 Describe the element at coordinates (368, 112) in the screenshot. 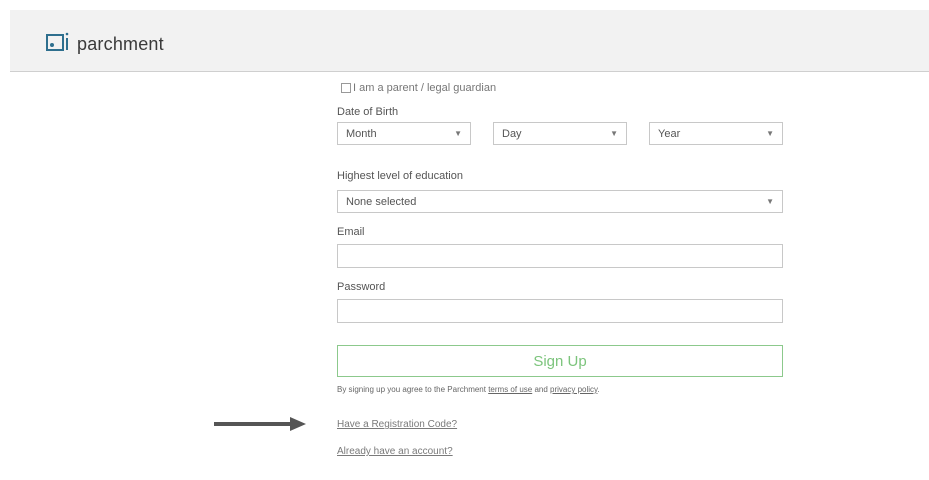

I see `dob-label: Date of Birth` at that location.